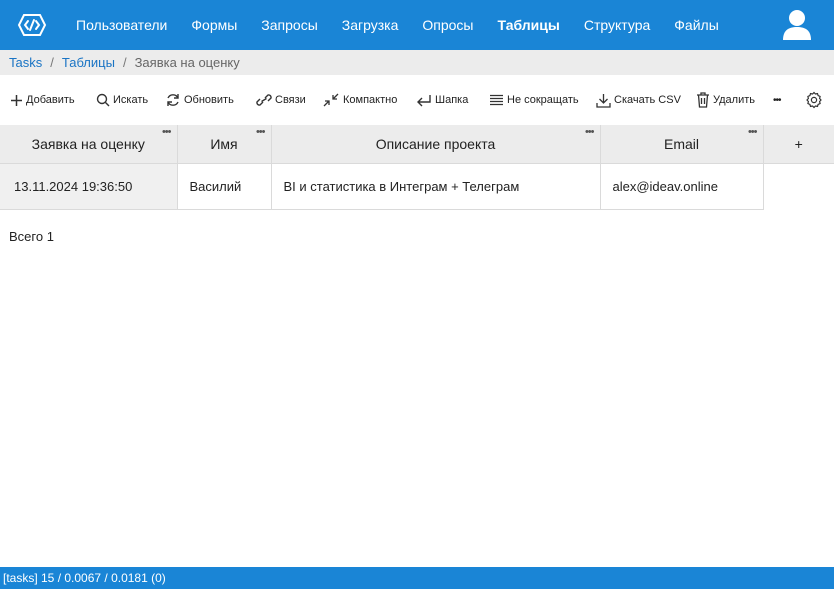 This screenshot has height=589, width=834. Describe the element at coordinates (417, 578) in the screenshot. I see `status-footer: [tasks] 15 / 0.0067 / 0.0181 (0)` at that location.